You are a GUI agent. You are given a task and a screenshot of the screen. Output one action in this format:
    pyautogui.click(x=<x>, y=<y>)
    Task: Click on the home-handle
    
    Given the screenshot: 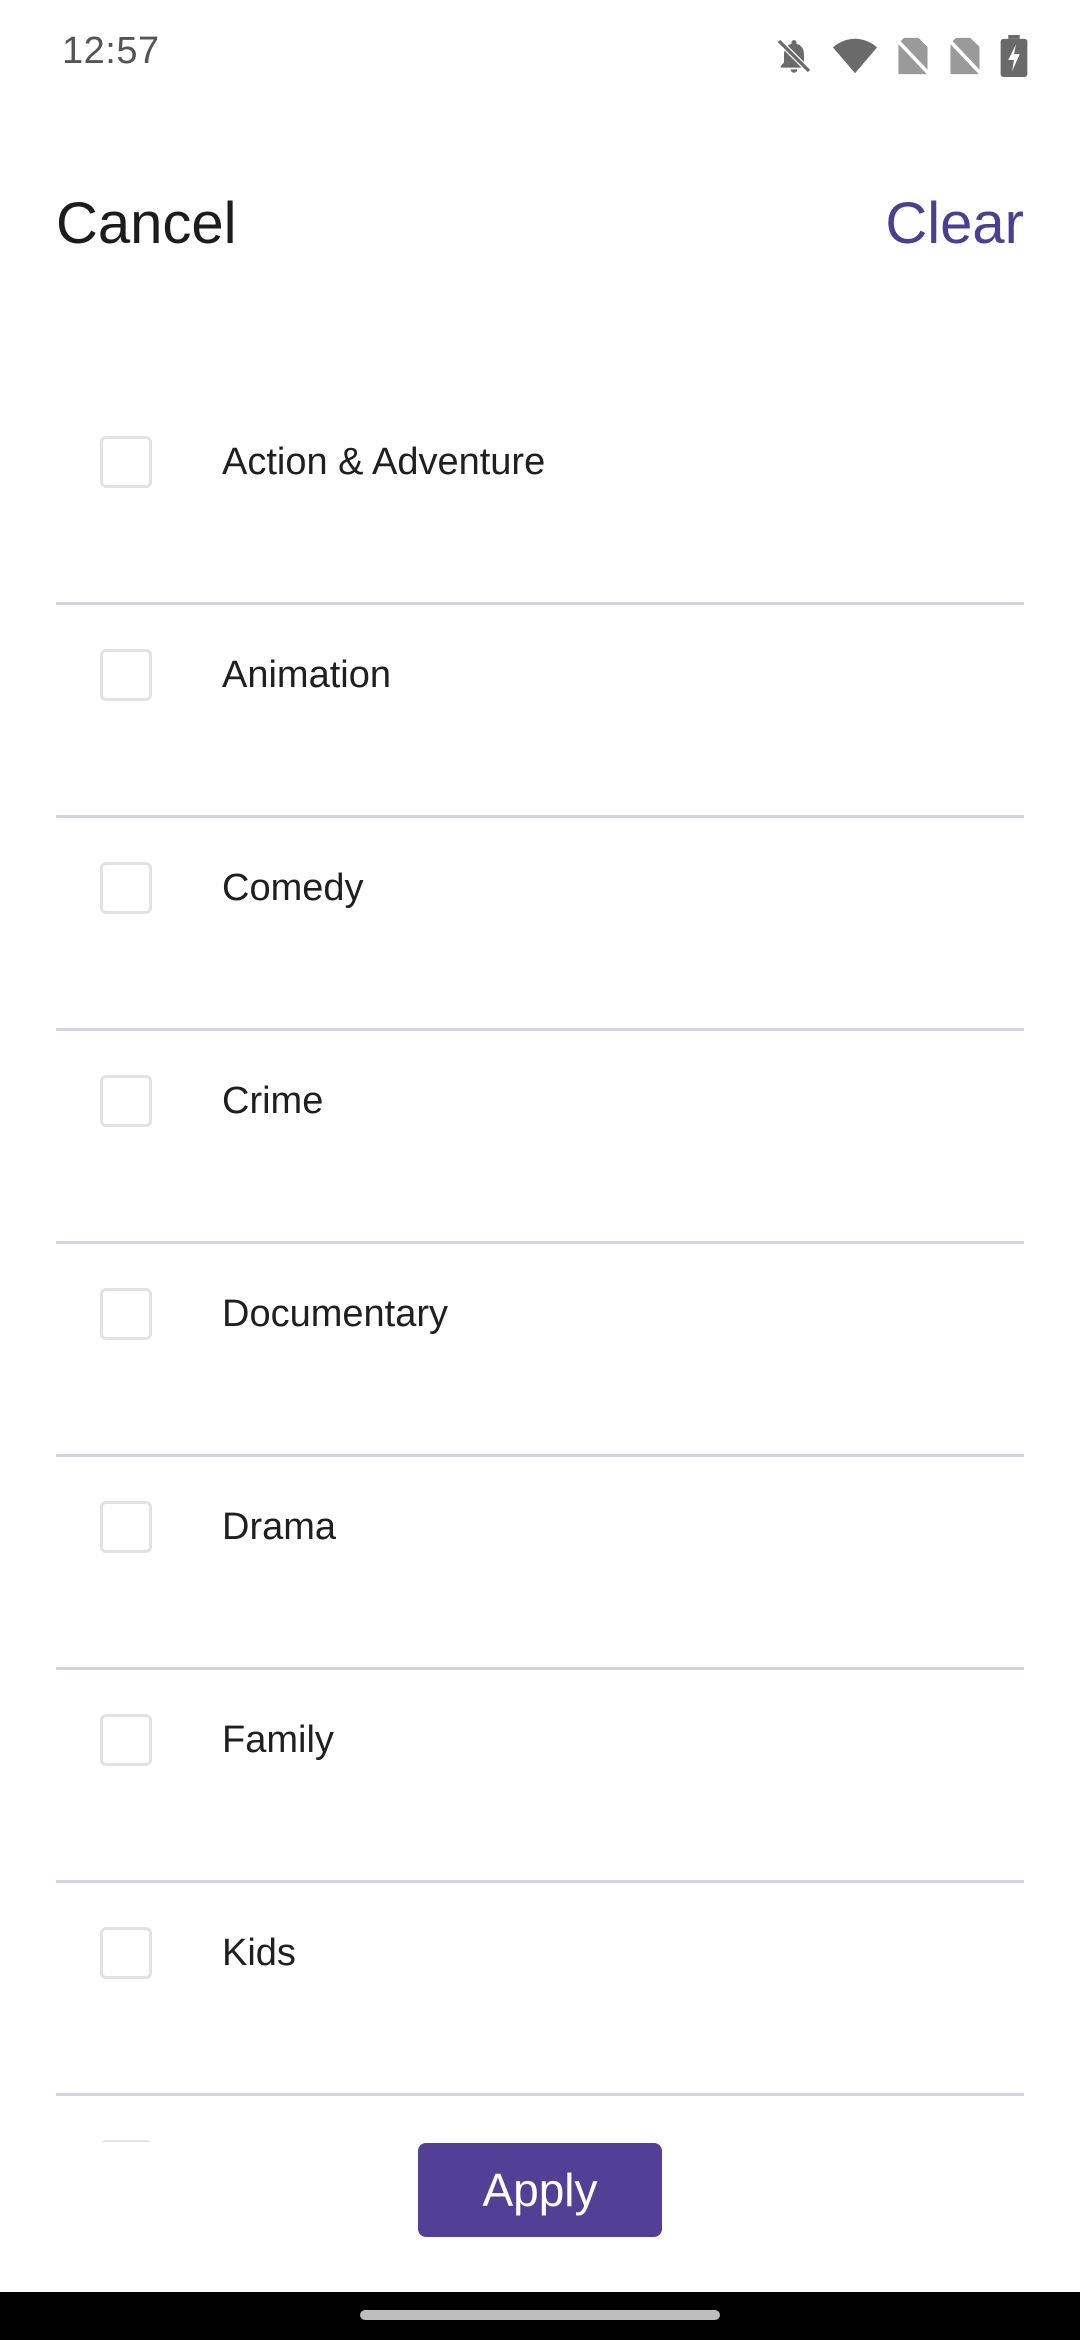 What is the action you would take?
    pyautogui.click(x=540, y=2315)
    